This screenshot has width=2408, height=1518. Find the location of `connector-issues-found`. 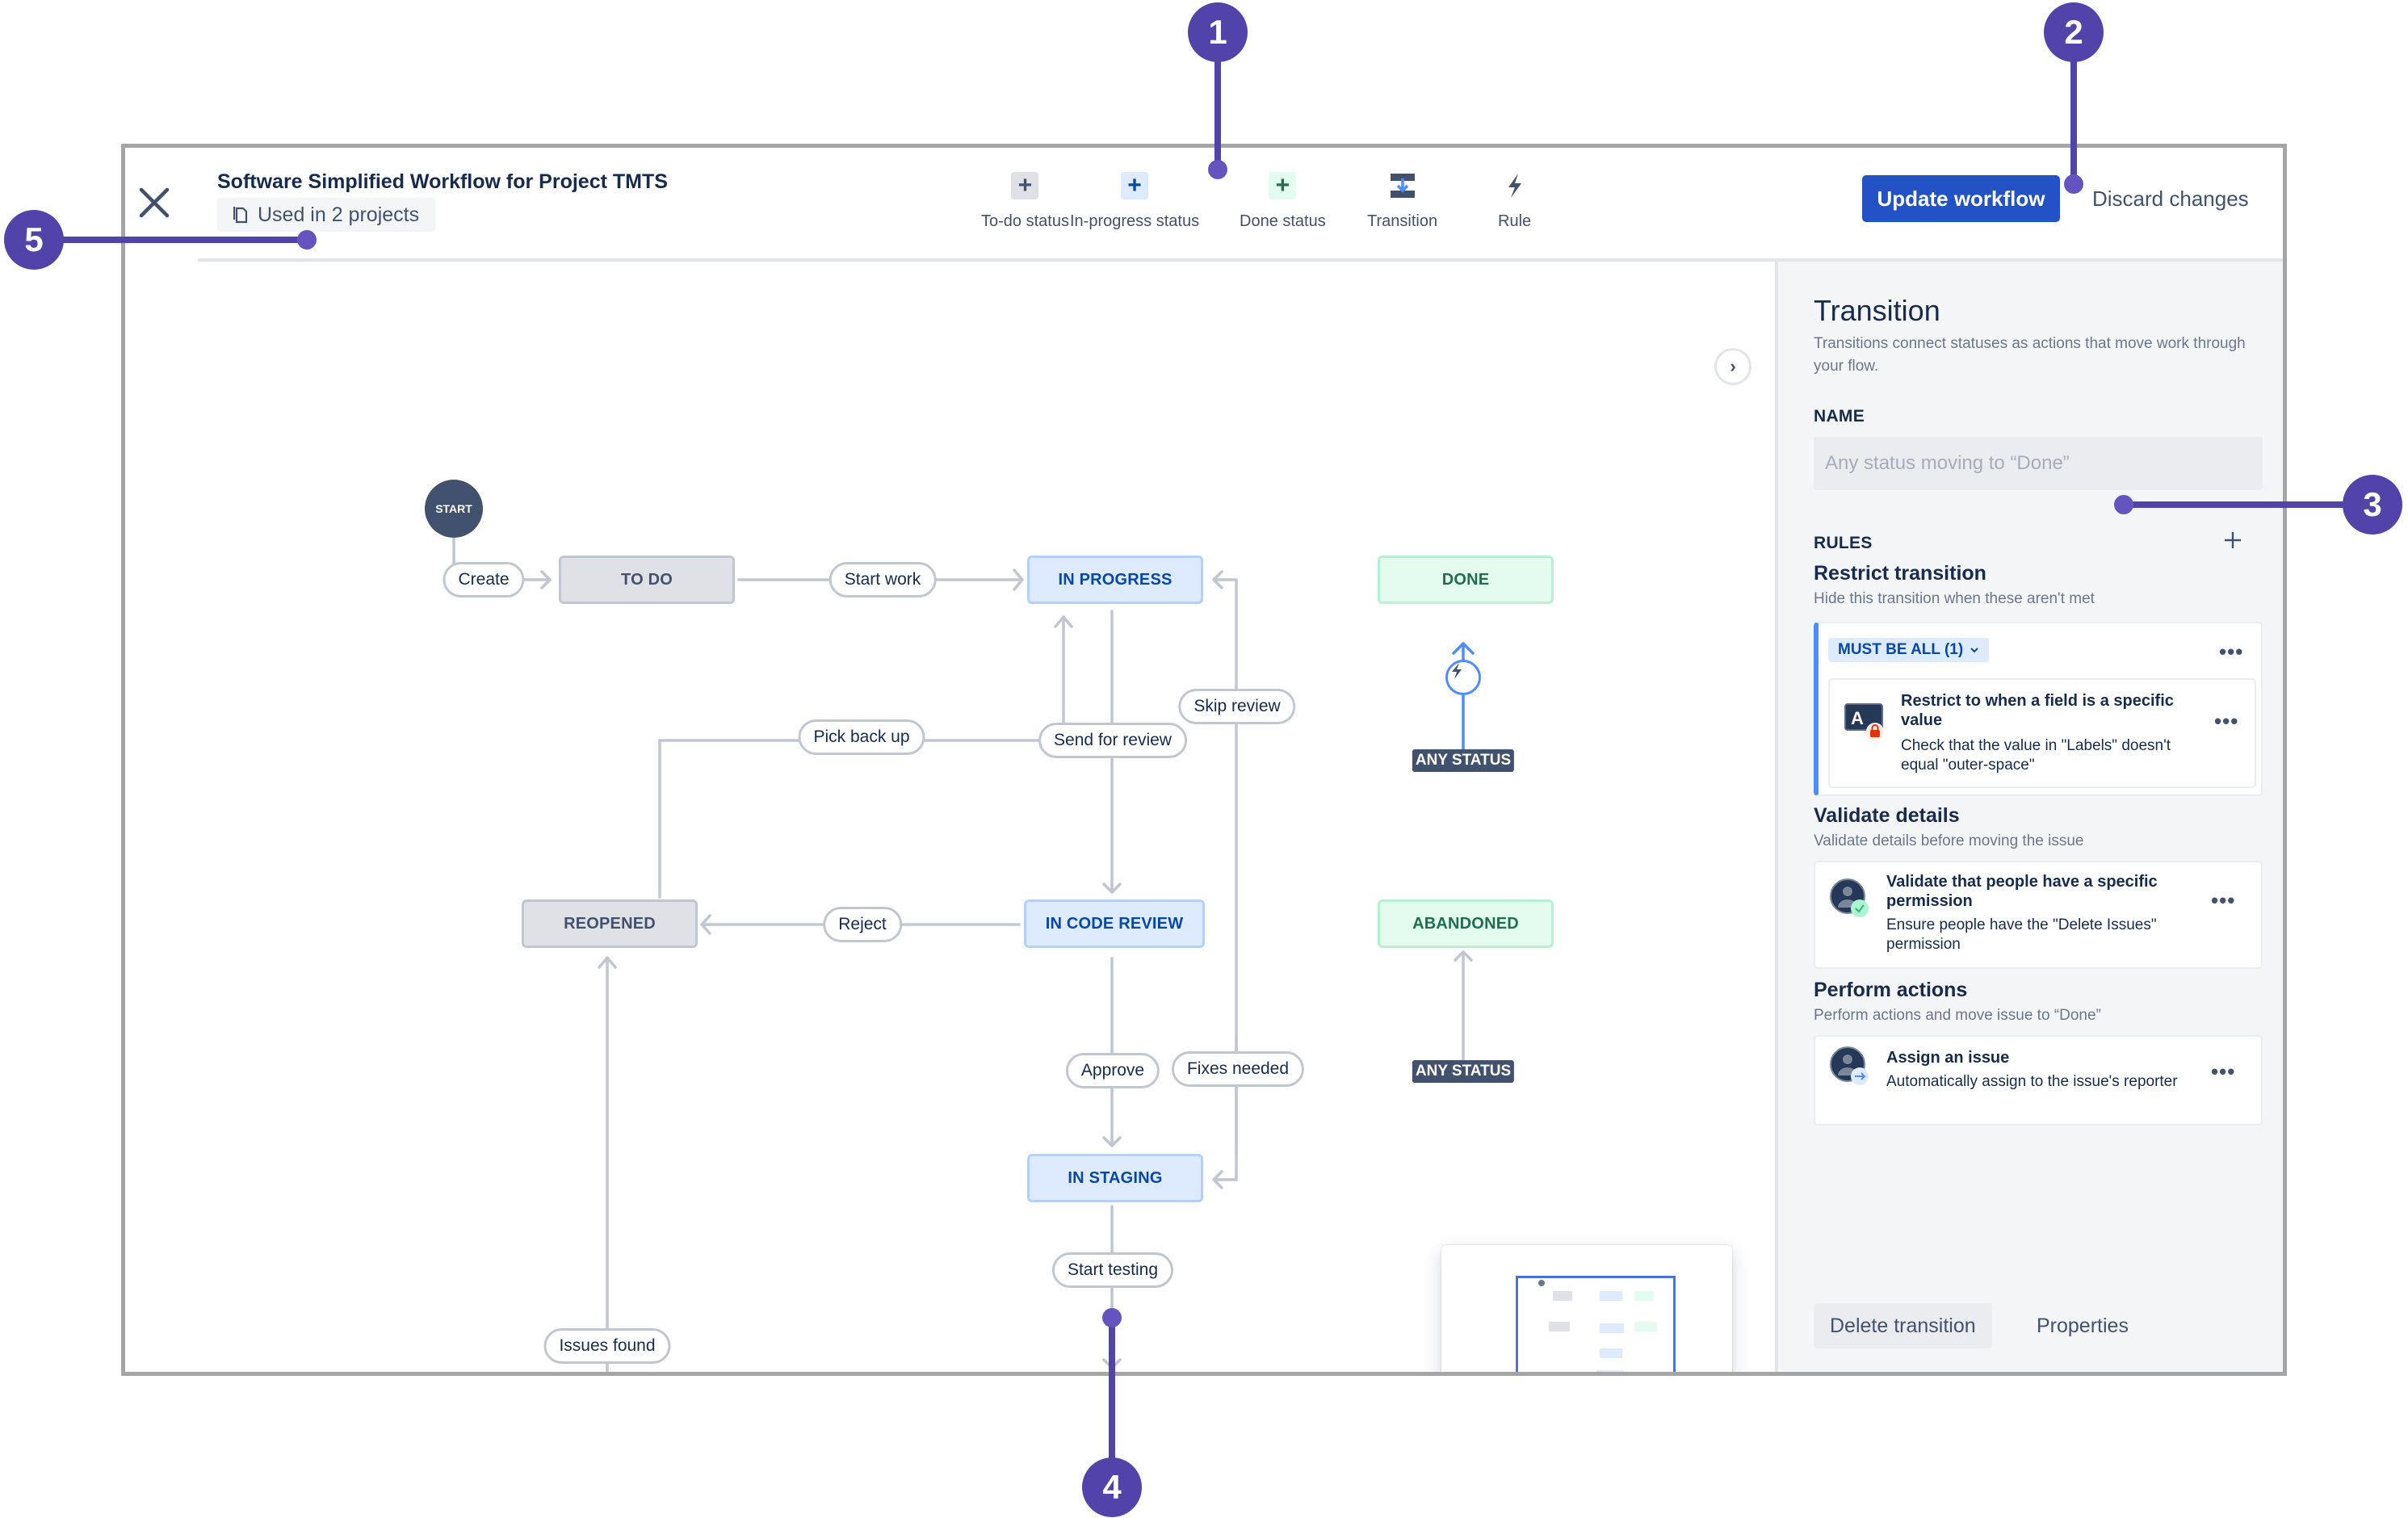

connector-issues-found is located at coordinates (607, 1164).